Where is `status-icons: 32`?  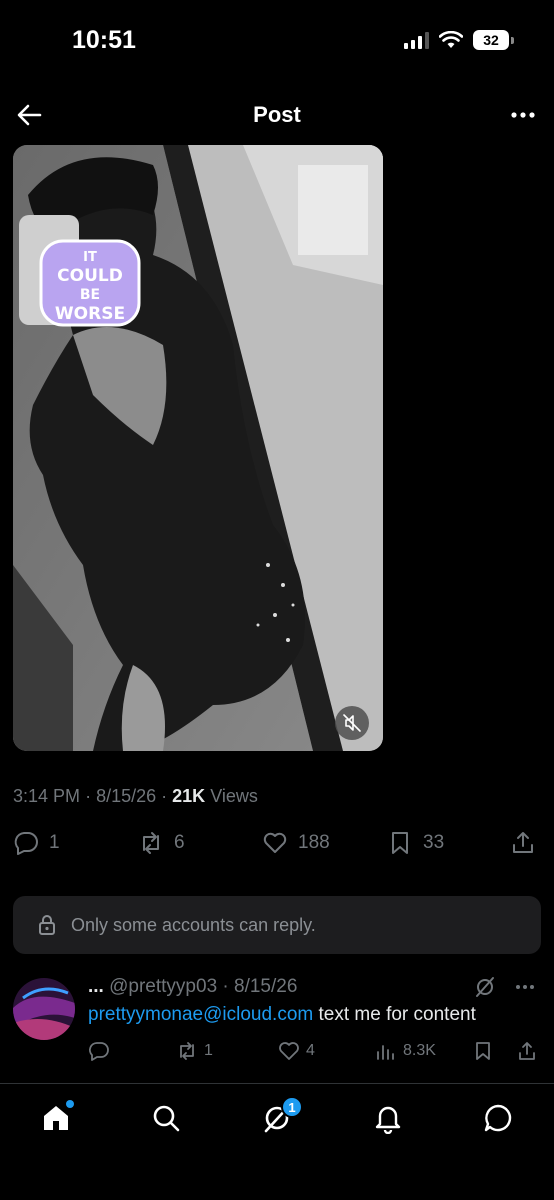 status-icons: 32 is located at coordinates (459, 40).